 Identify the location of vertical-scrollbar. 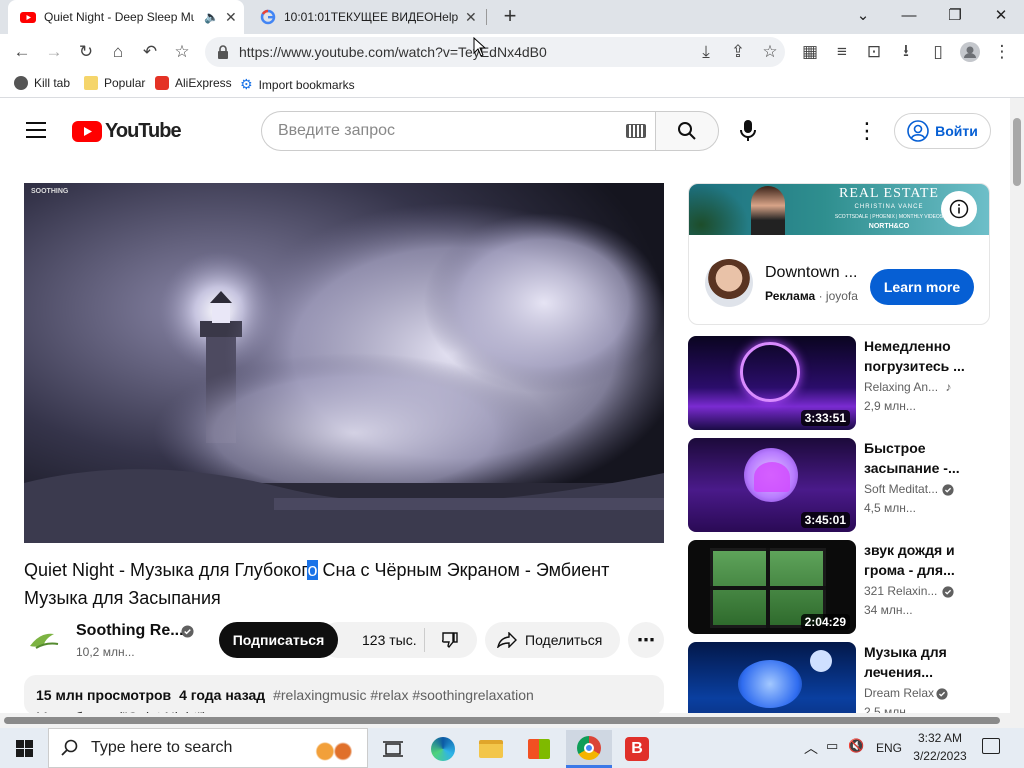
(1017, 414).